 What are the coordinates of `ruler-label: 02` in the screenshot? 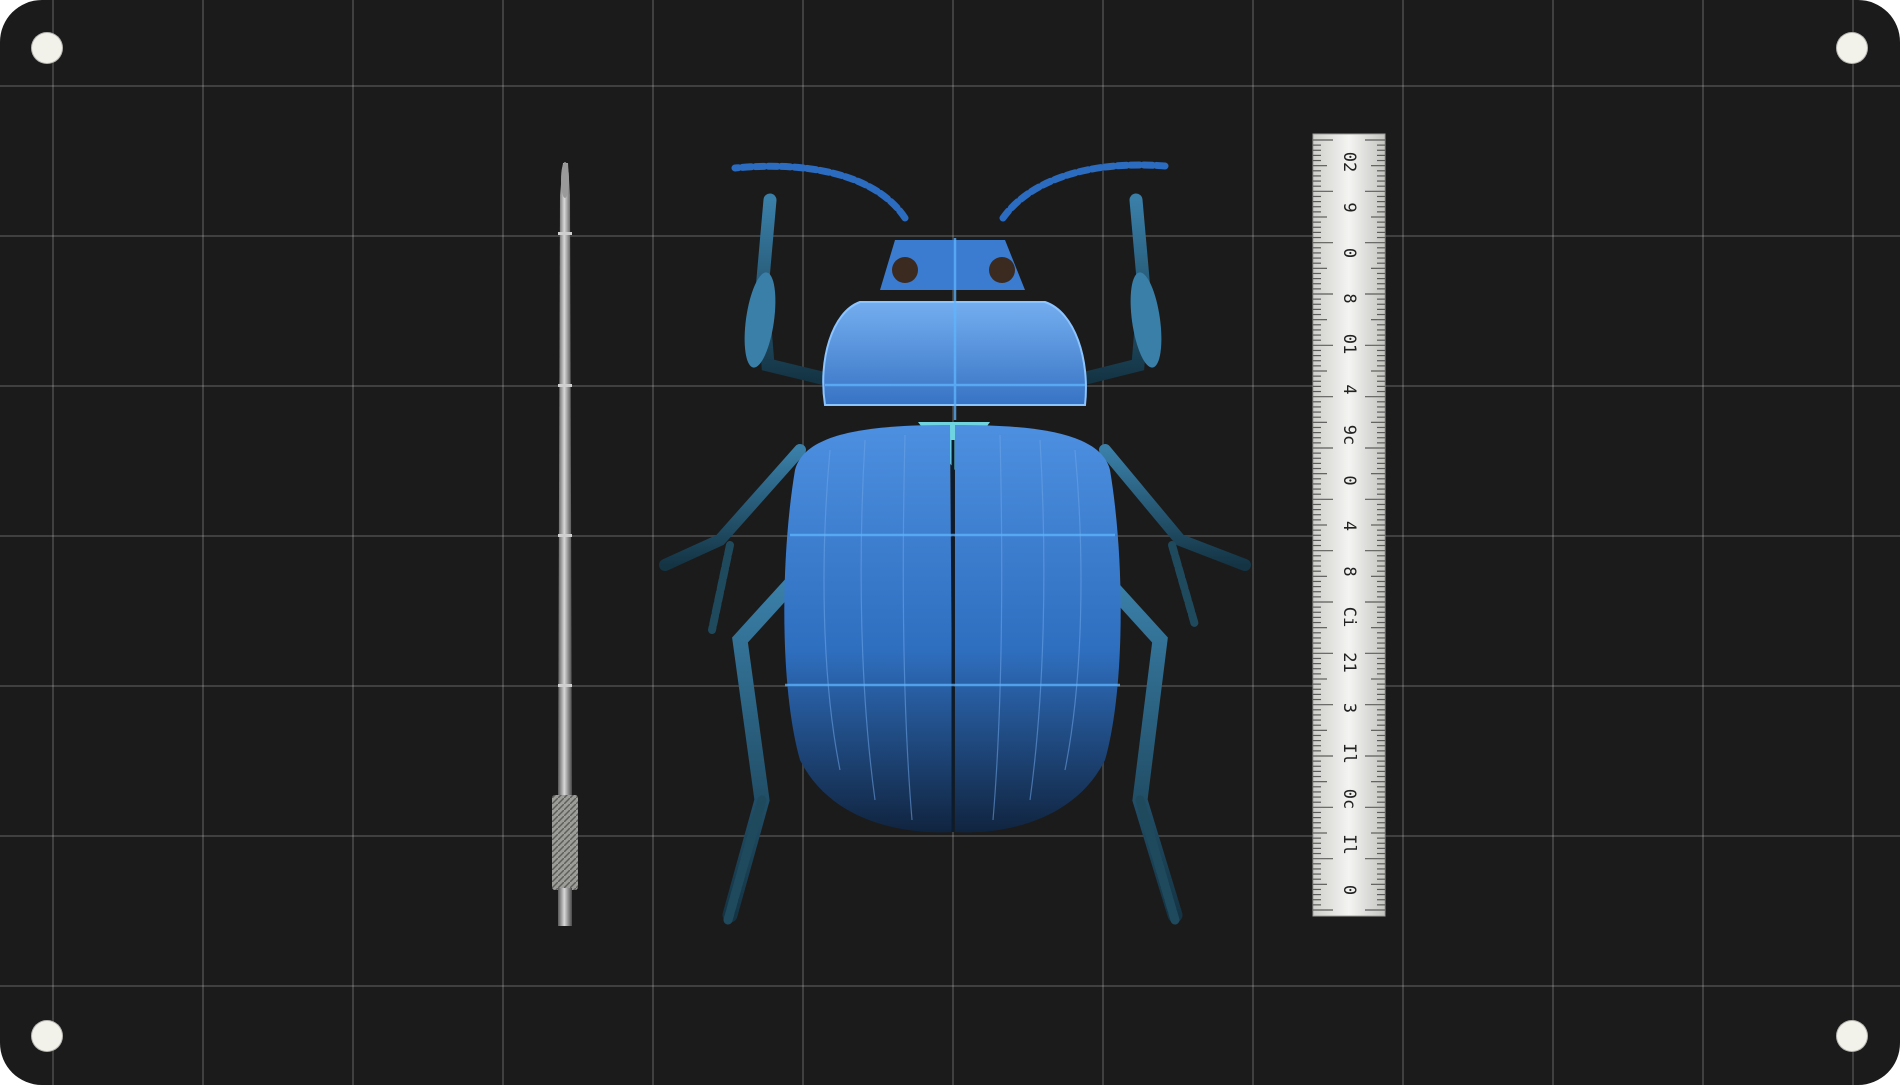 It's located at (1349, 162).